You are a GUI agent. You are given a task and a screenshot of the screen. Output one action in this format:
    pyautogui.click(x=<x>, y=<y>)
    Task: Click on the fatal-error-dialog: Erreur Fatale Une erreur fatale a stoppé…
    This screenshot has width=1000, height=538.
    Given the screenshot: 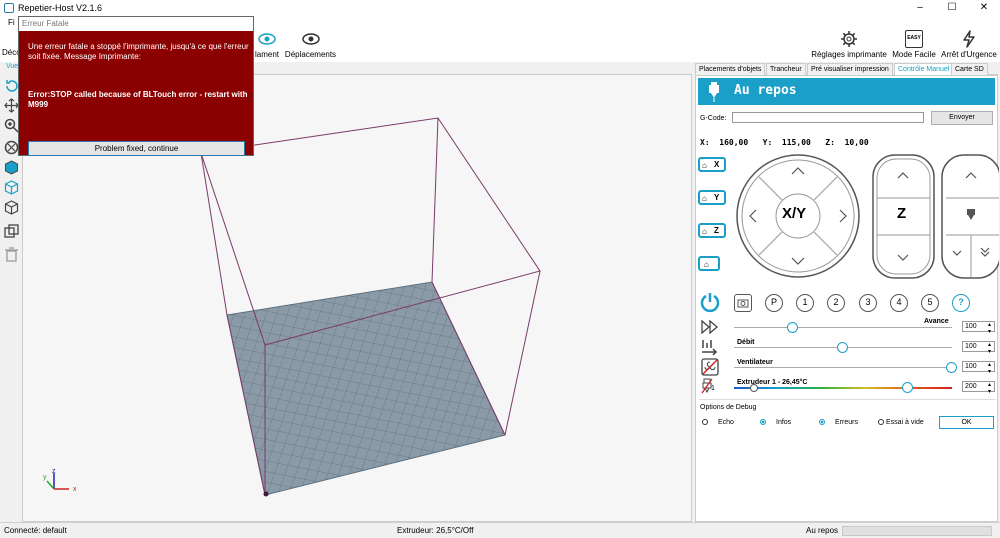 What is the action you would take?
    pyautogui.click(x=136, y=86)
    